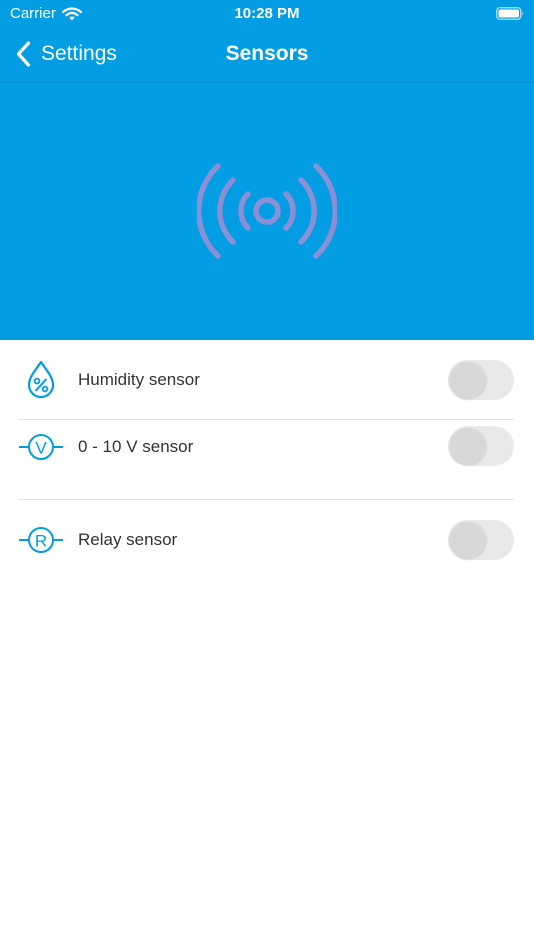 The width and height of the screenshot is (534, 950). What do you see at coordinates (267, 380) in the screenshot?
I see `list-item-humidity-sensor: Humidity sensor` at bounding box center [267, 380].